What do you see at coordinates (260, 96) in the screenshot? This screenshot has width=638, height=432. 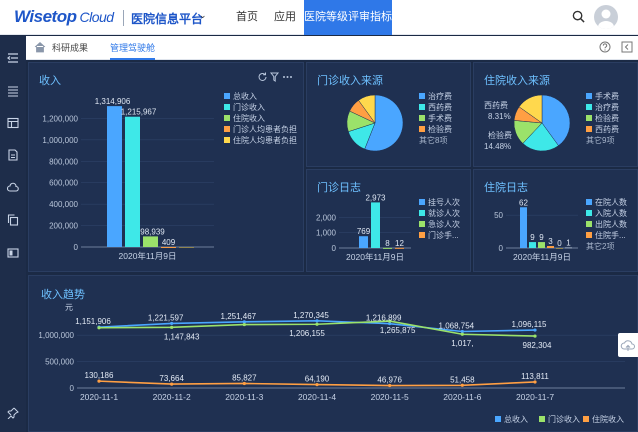 I see `legend-item: 总收入` at bounding box center [260, 96].